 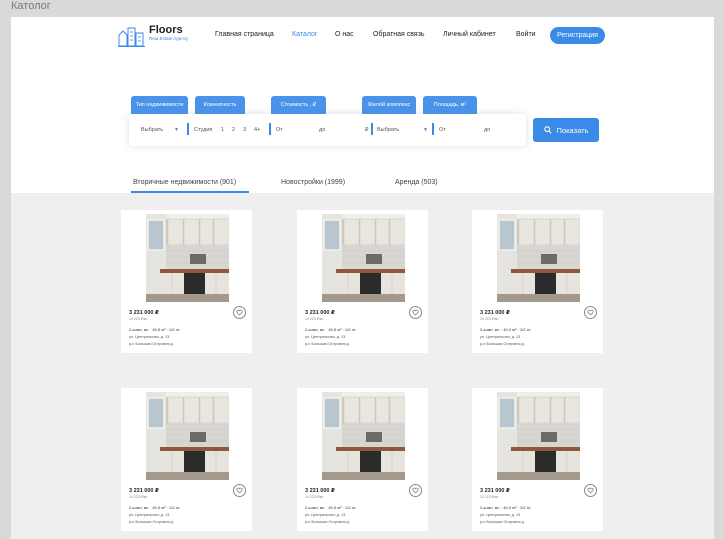 I want to click on show-button: Показать, so click(x=566, y=130).